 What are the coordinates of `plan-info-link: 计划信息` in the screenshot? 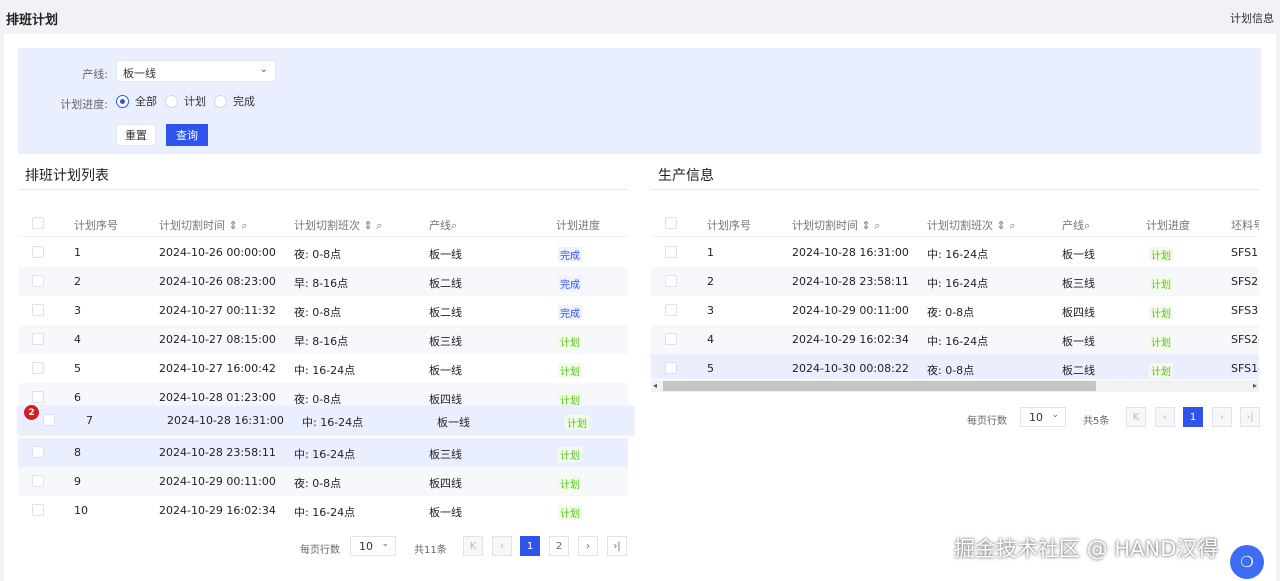 It's located at (1252, 18).